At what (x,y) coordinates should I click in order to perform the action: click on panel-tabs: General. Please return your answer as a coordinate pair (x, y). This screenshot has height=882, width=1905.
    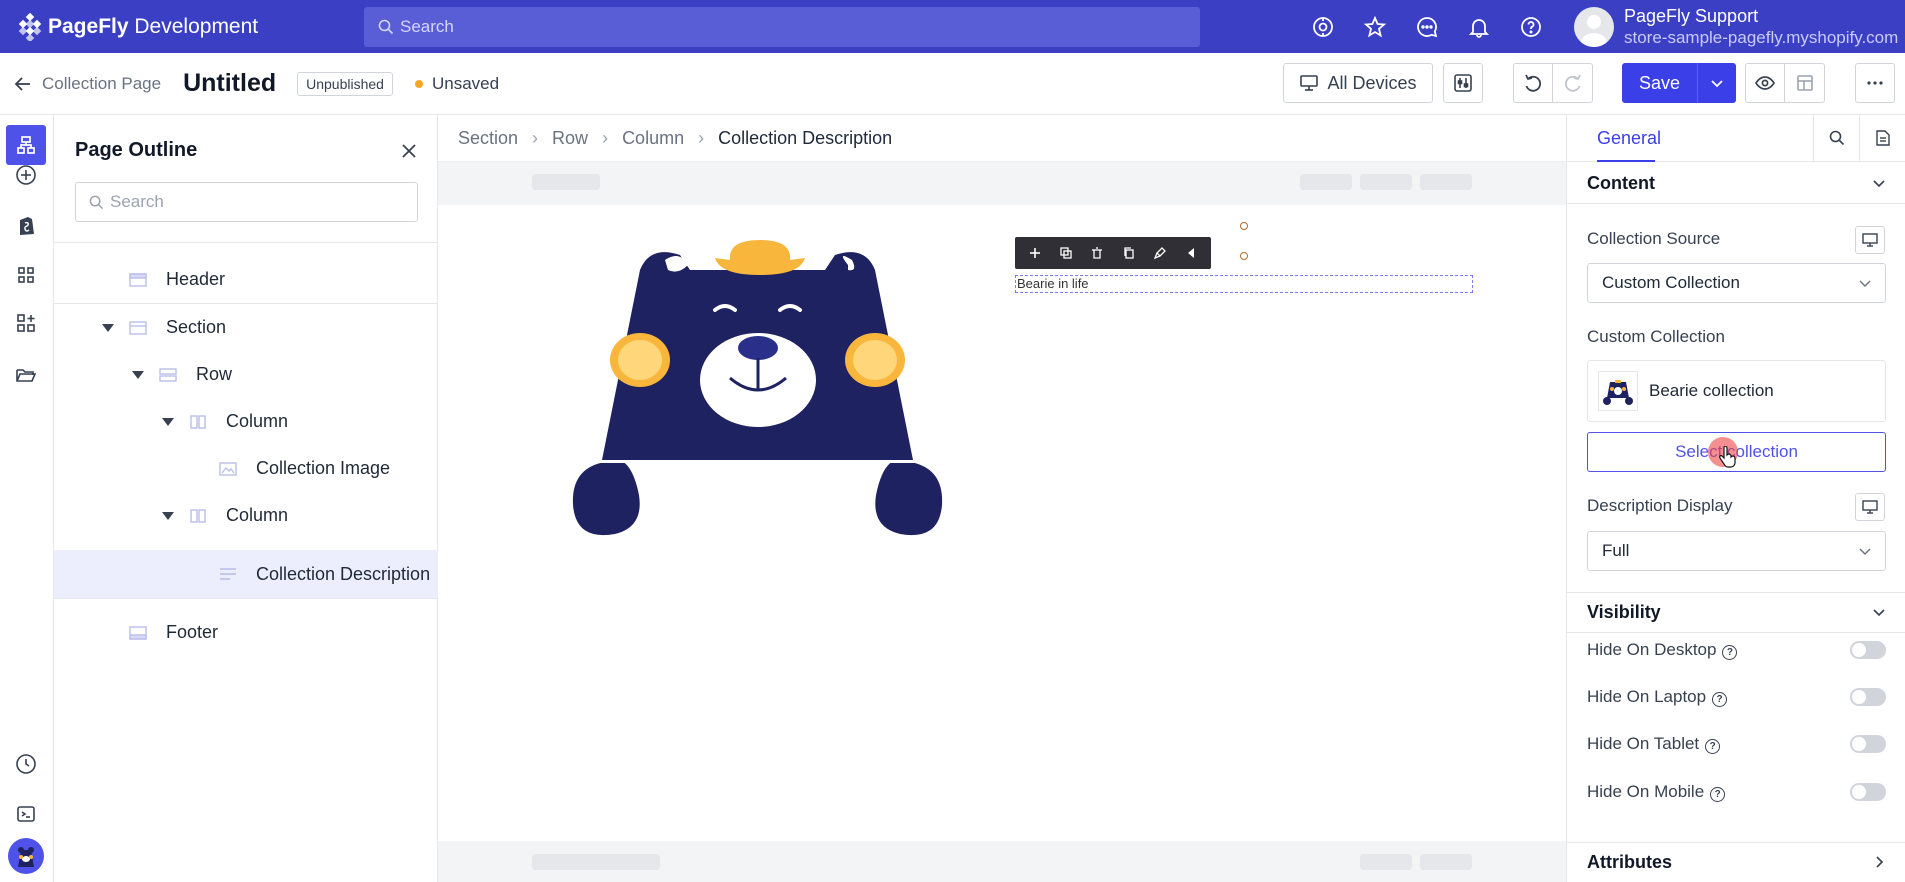
    Looking at the image, I should click on (1736, 138).